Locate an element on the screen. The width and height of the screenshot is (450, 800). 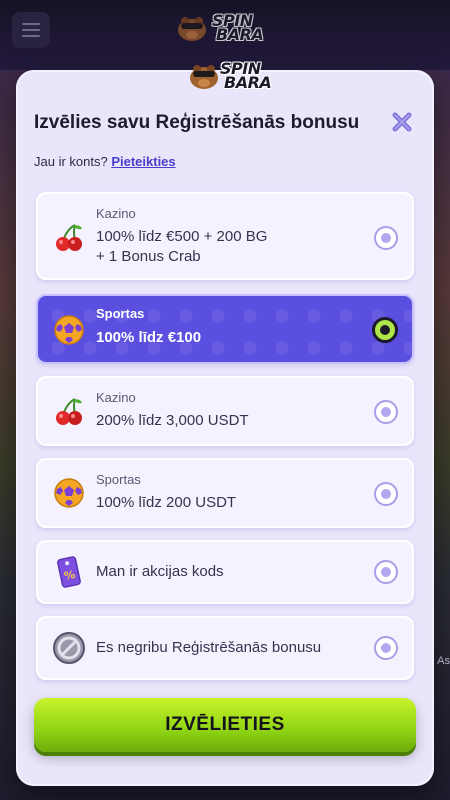
modal-logo: SPIN BARA is located at coordinates (243, 76).